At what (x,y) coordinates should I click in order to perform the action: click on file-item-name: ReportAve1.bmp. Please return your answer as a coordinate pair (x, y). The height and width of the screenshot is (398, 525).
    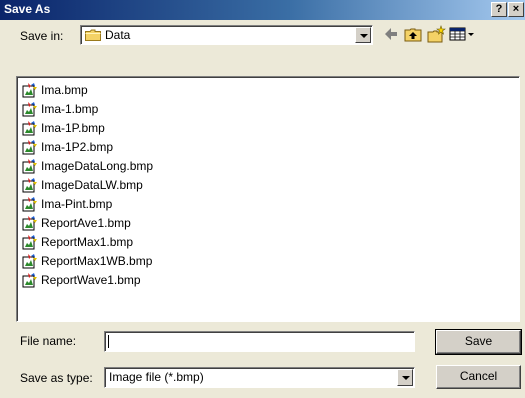
    Looking at the image, I should click on (86, 223).